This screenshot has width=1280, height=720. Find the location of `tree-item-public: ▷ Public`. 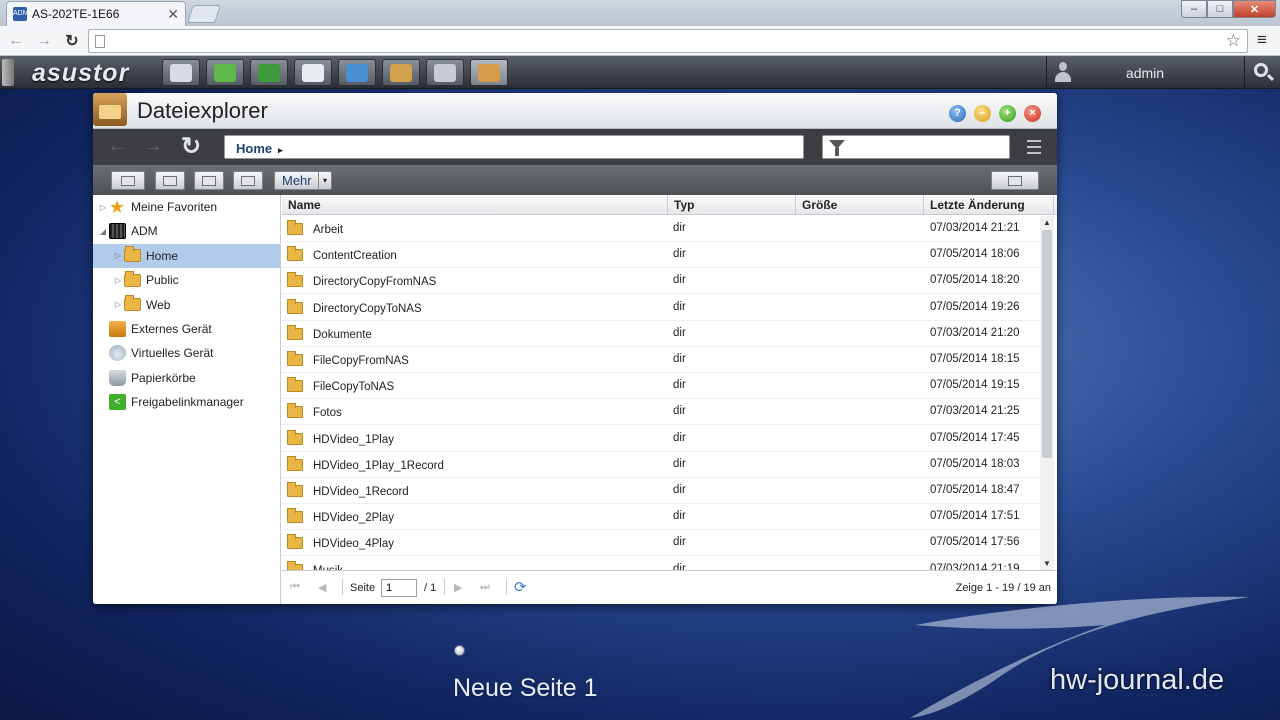

tree-item-public: ▷ Public is located at coordinates (186, 280).